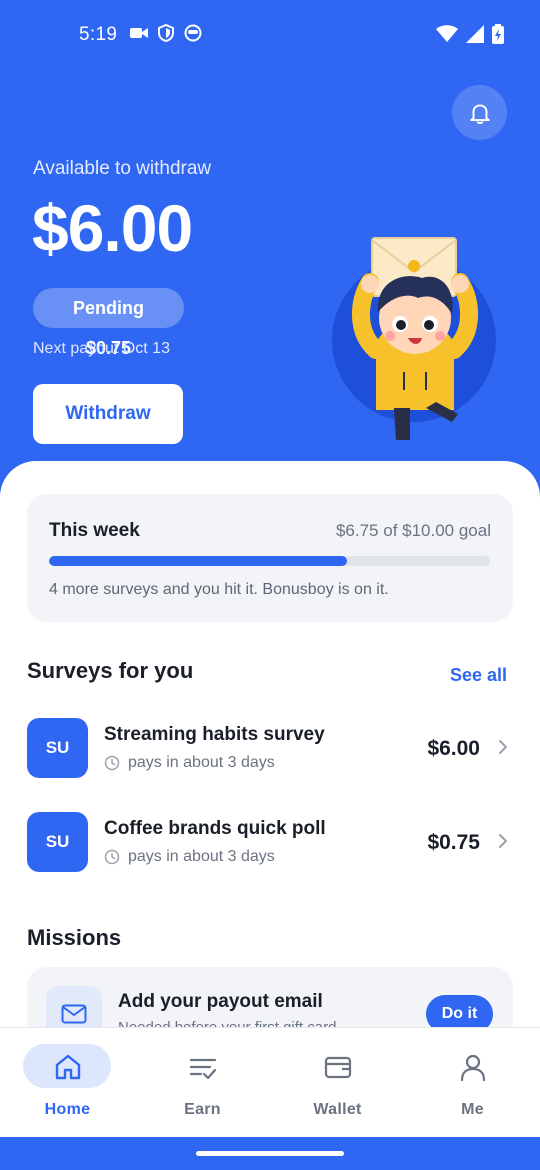  What do you see at coordinates (214, 734) in the screenshot?
I see `survey-title: Streaming habits survey` at bounding box center [214, 734].